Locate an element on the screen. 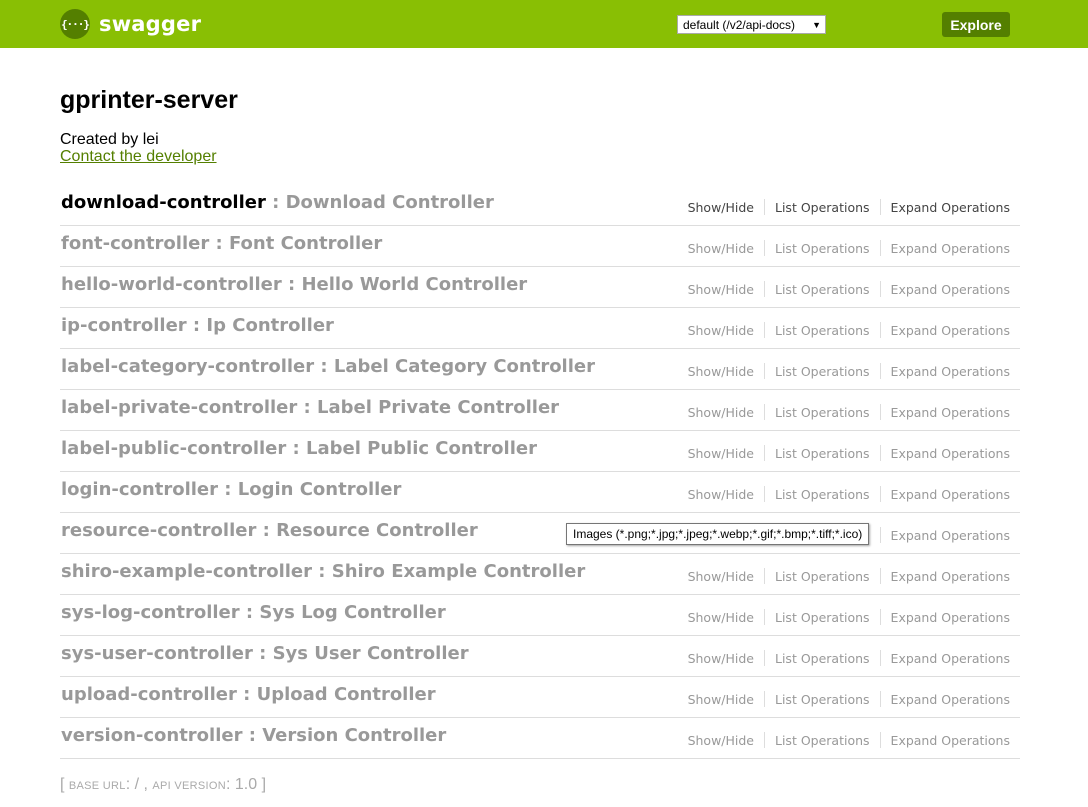 This screenshot has width=1088, height=807. swagger-logo-text: swagger is located at coordinates (150, 24).